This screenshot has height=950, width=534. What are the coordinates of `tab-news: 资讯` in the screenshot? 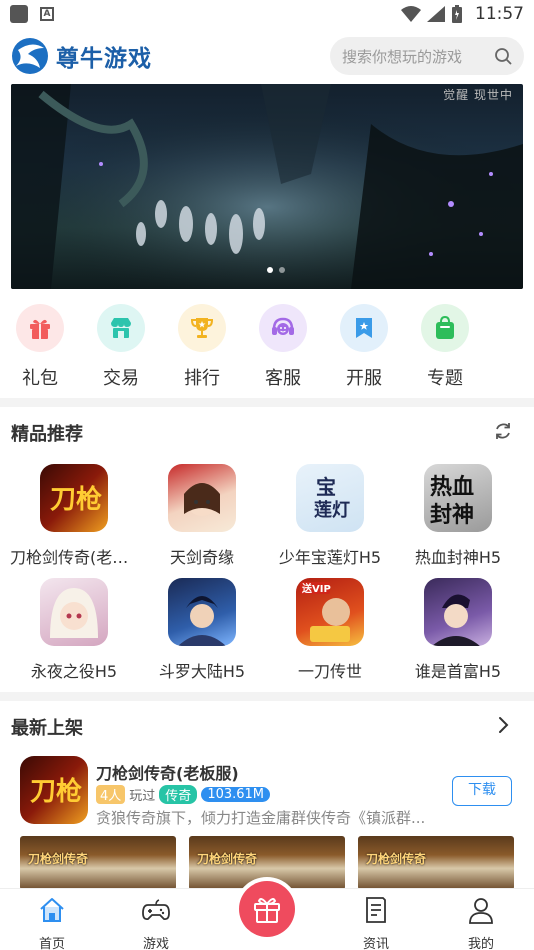 It's located at (376, 922).